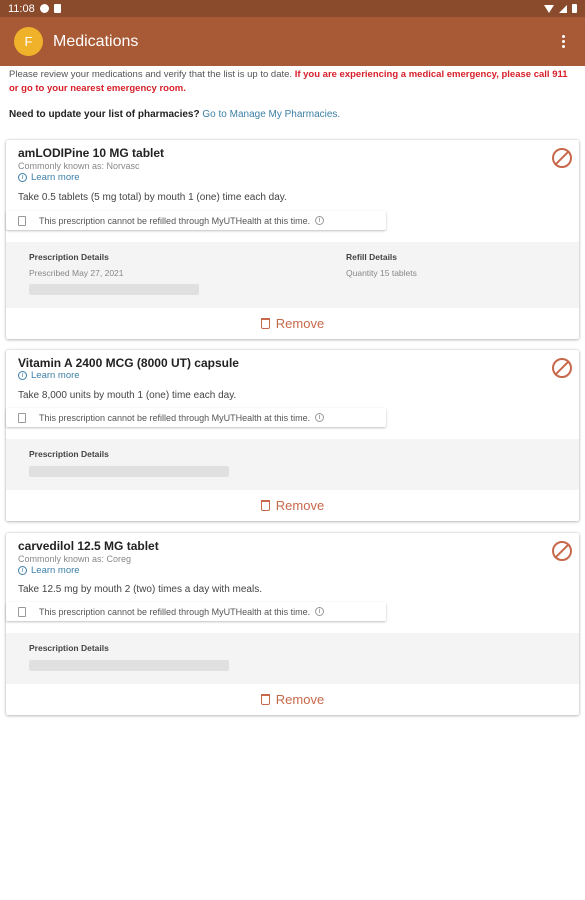 The image size is (585, 900). I want to click on sd-card-icon, so click(57, 8).